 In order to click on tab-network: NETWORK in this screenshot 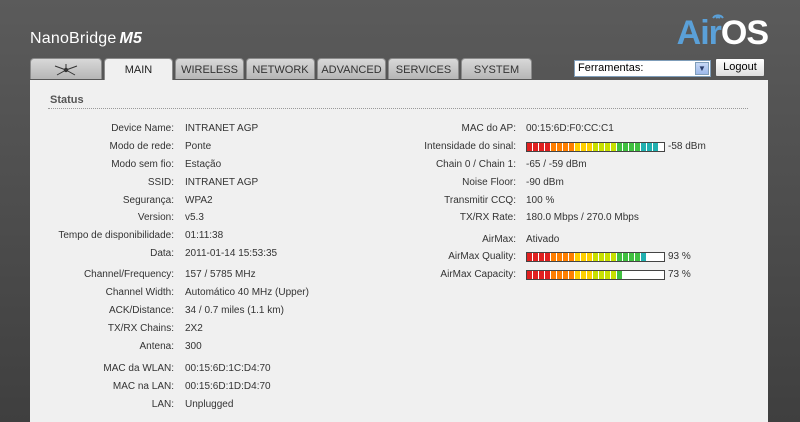, I will do `click(280, 68)`.